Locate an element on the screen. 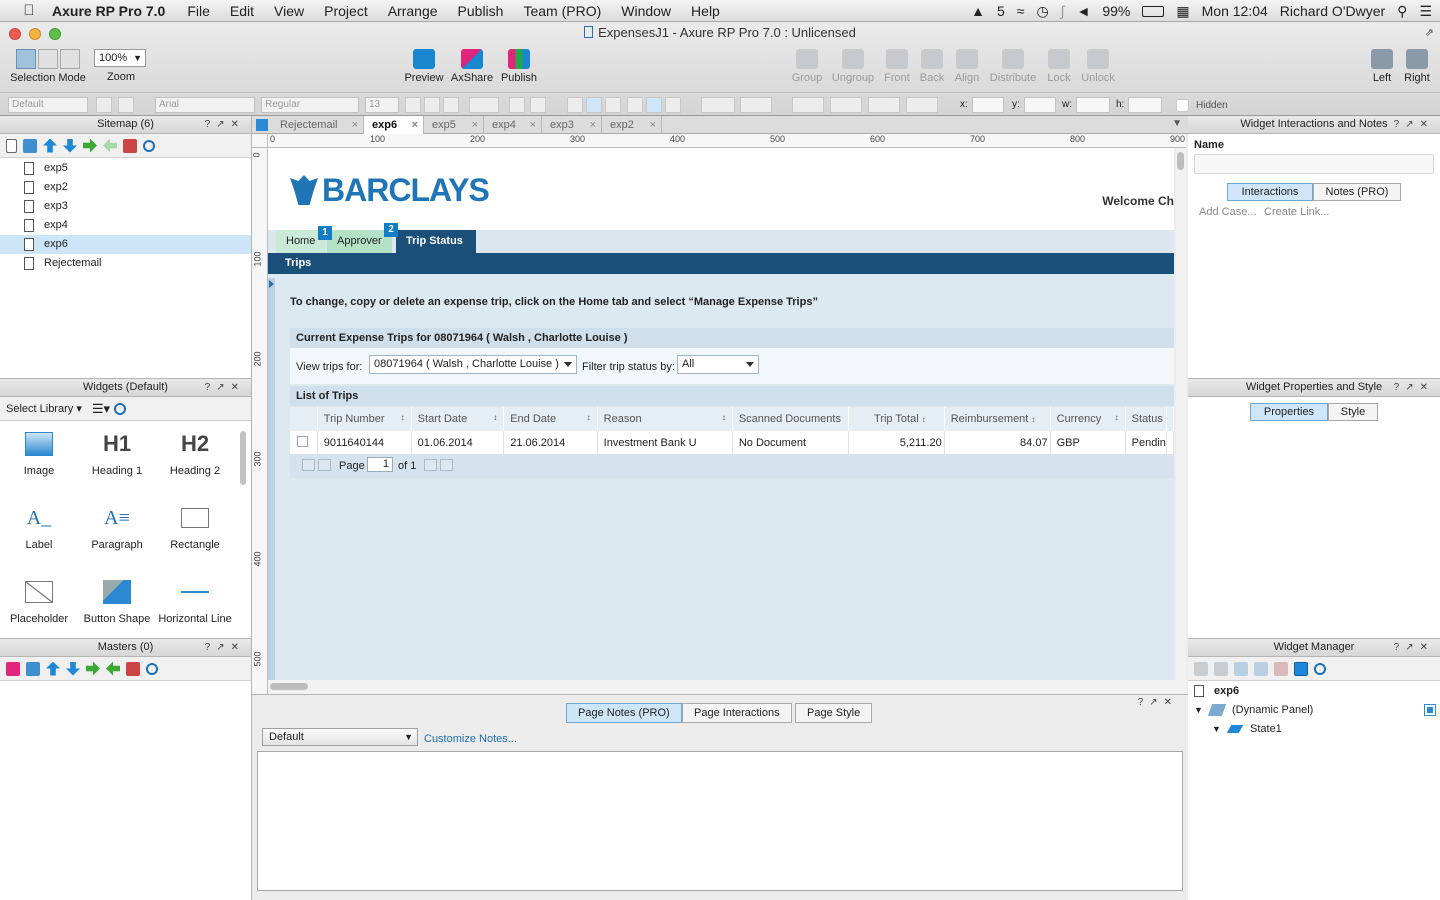 The image size is (1440, 900). line-width-icon is located at coordinates (846, 105).